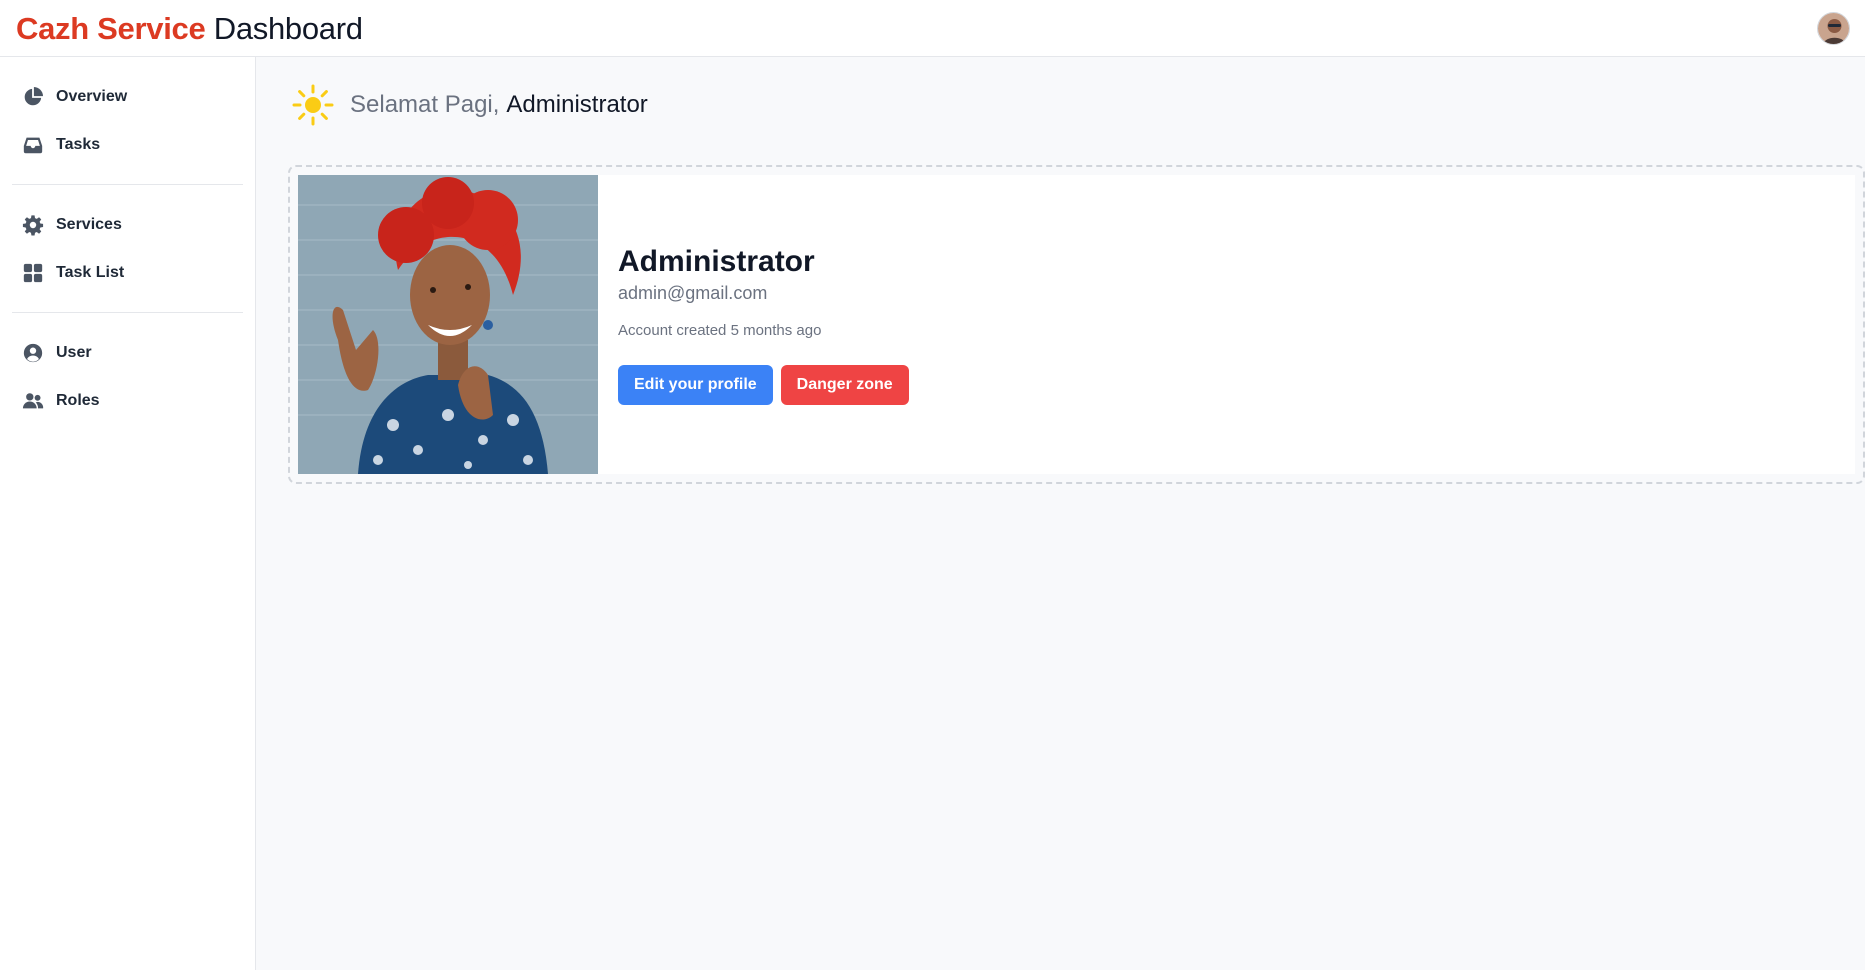  I want to click on sidebar-item-label: Overview, so click(92, 96).